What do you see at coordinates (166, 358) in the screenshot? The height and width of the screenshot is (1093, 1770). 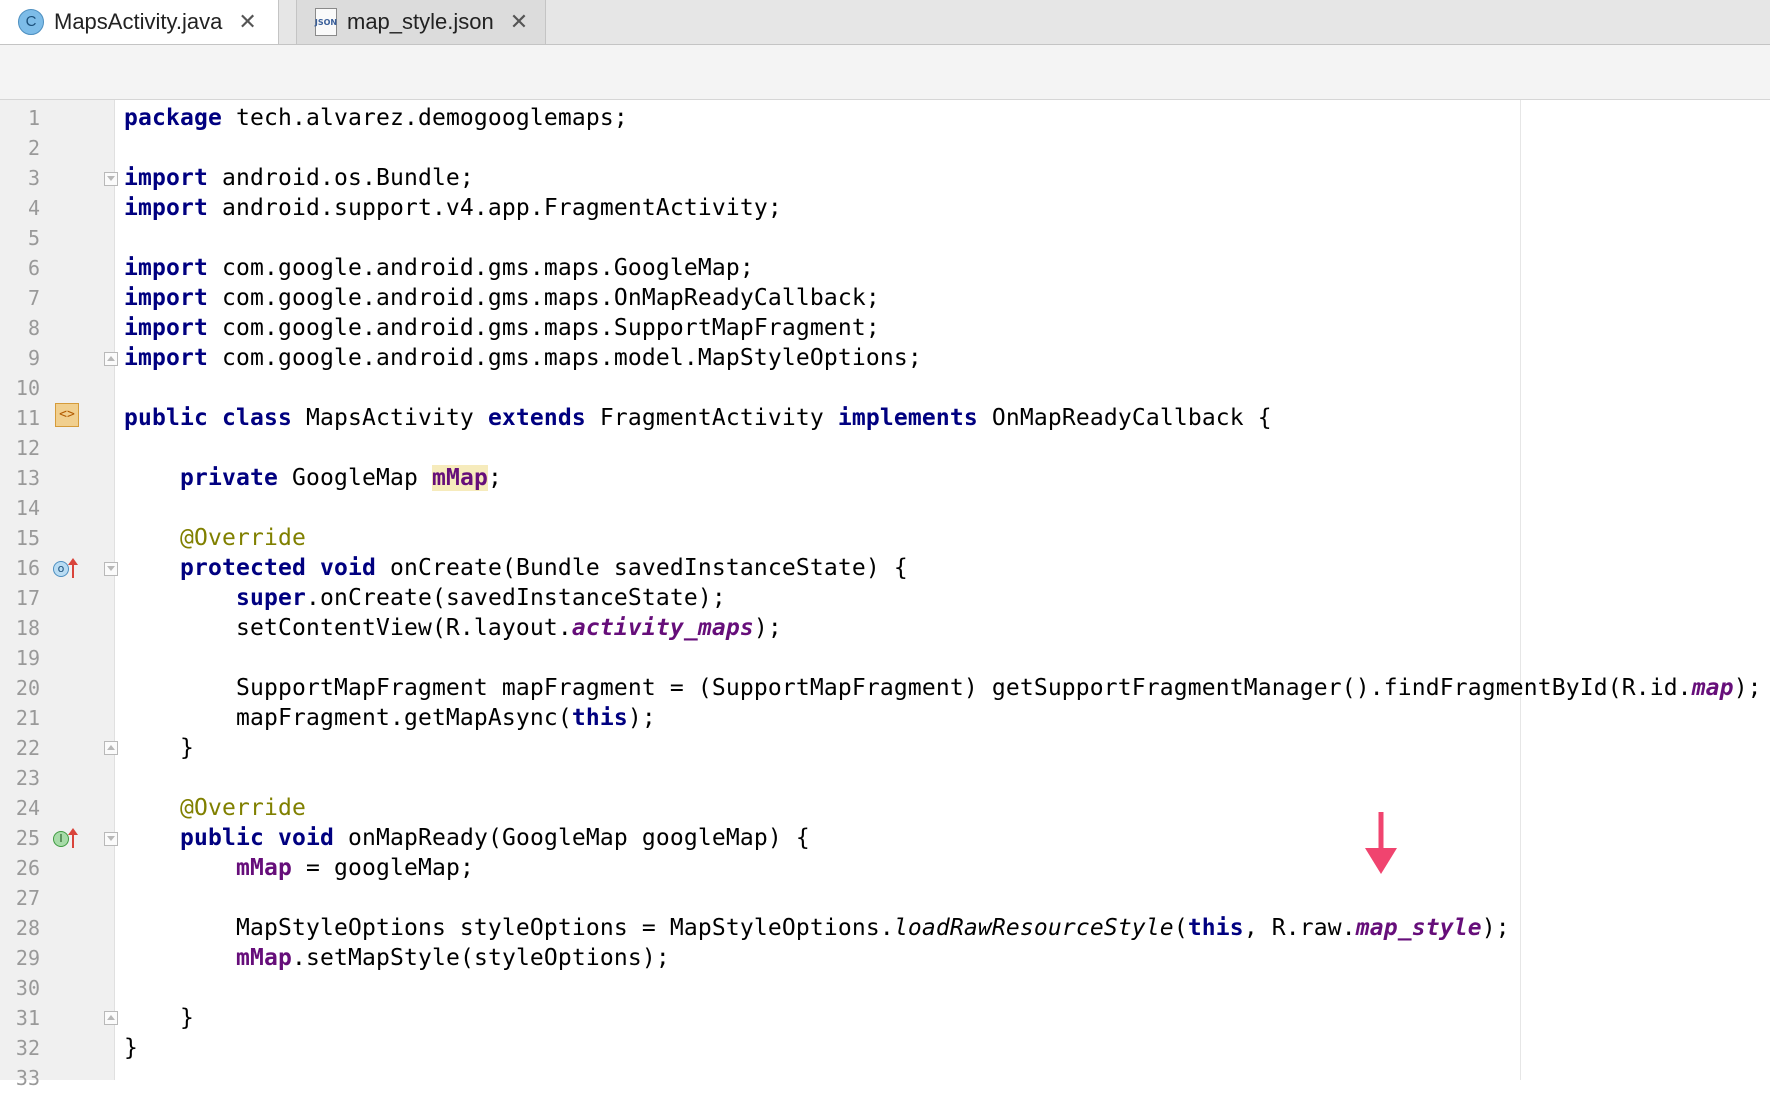 I see `code-token: import` at bounding box center [166, 358].